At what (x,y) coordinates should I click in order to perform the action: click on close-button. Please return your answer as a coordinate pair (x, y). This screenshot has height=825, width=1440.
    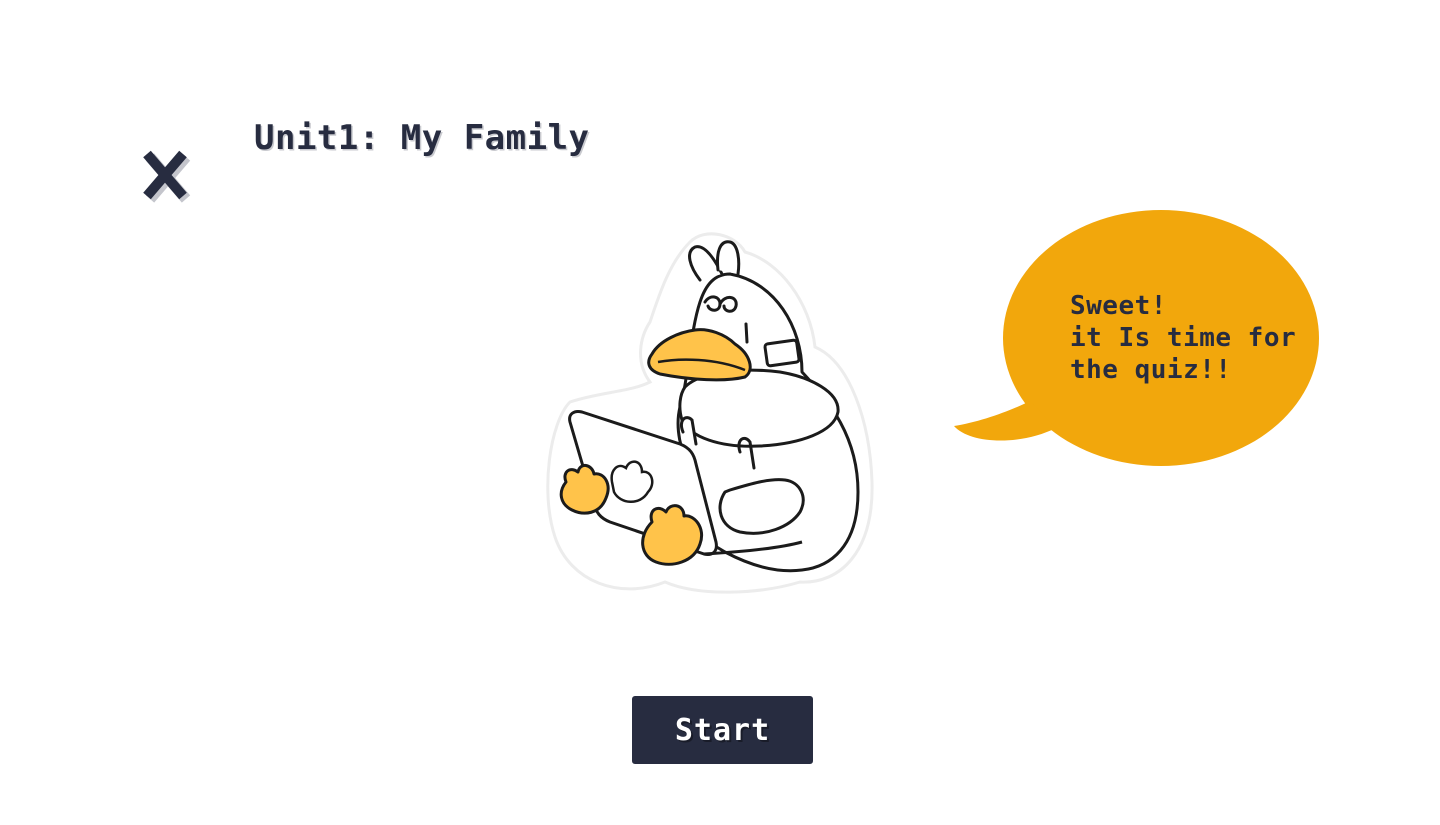
    Looking at the image, I should click on (167, 176).